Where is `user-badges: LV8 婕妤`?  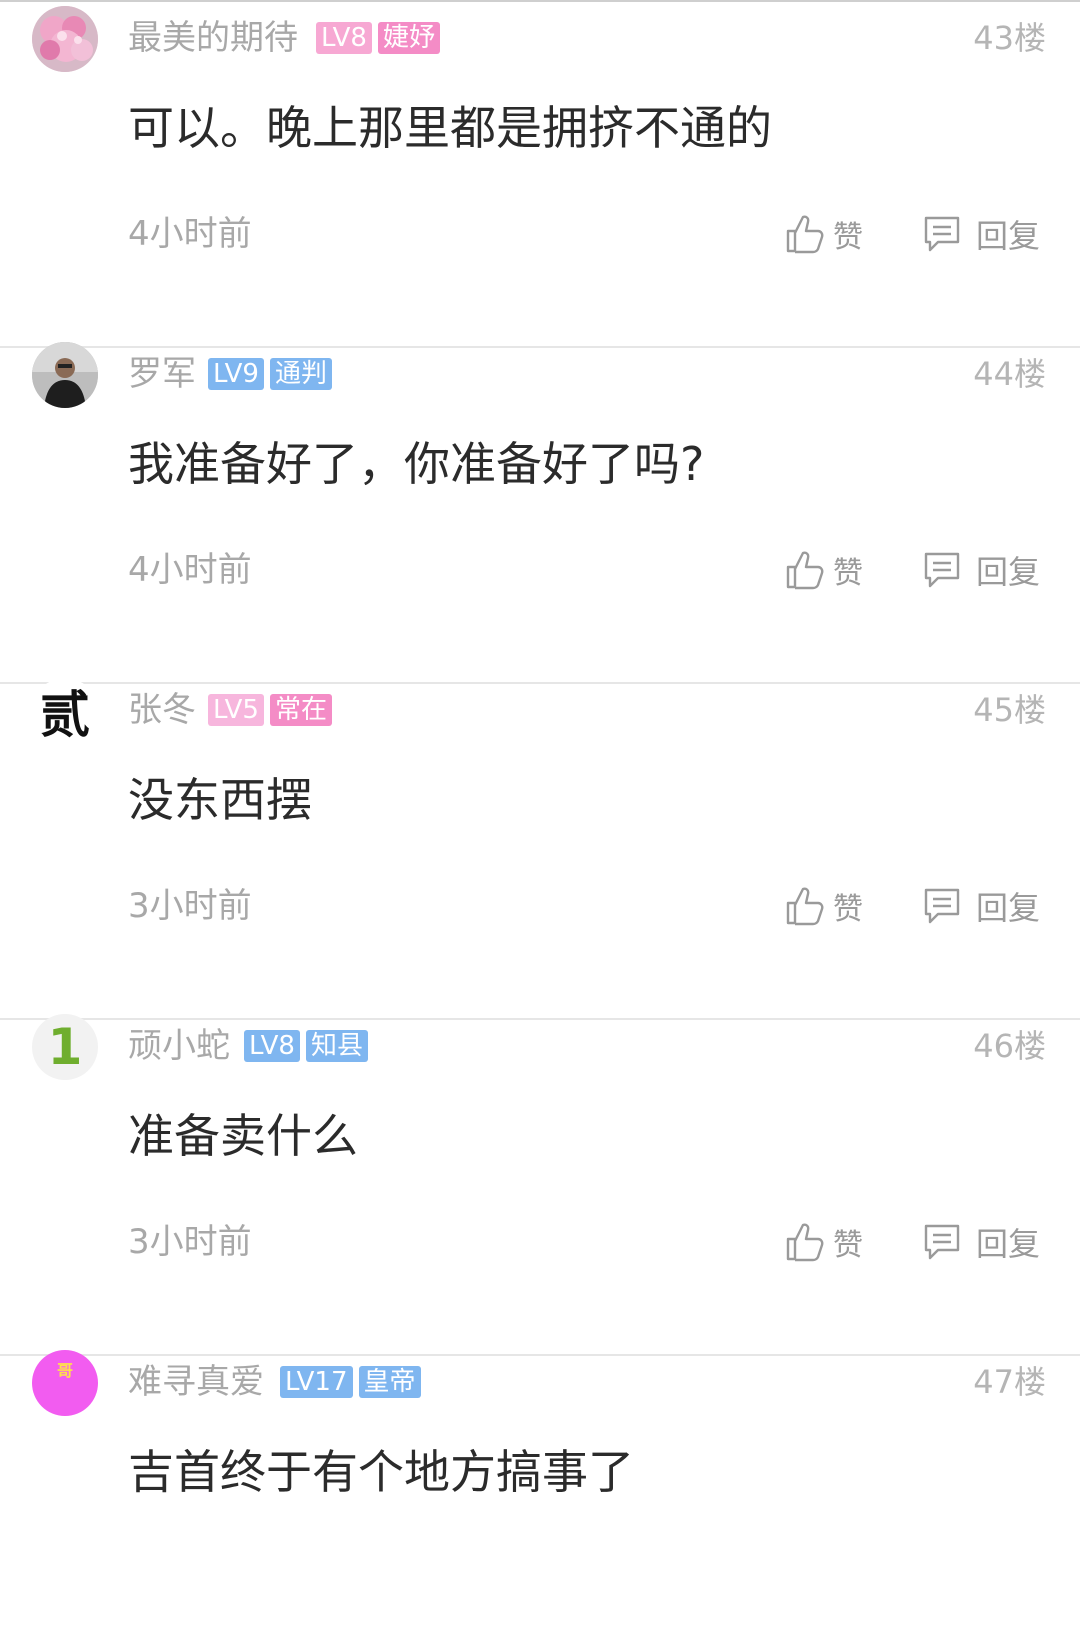
user-badges: LV8 婕妤 is located at coordinates (378, 38).